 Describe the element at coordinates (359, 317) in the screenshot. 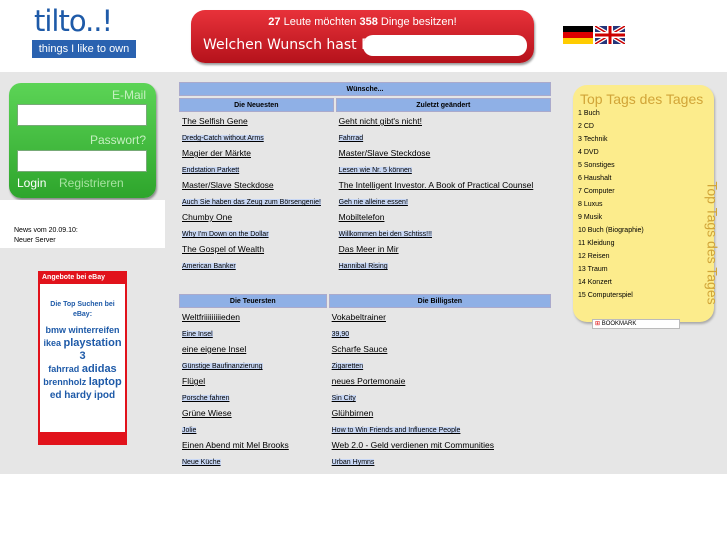

I see `wish-link: Vokabeltrainer` at that location.